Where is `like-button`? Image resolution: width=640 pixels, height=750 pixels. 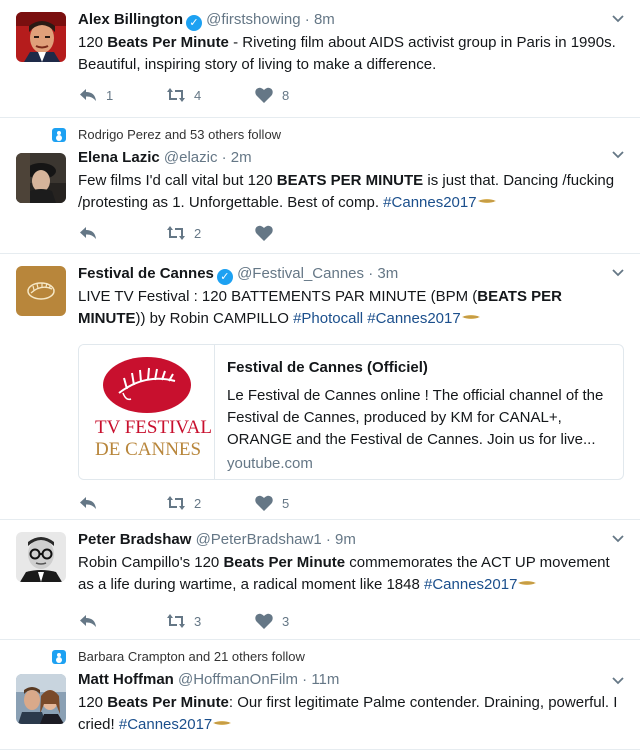
like-button is located at coordinates (298, 233).